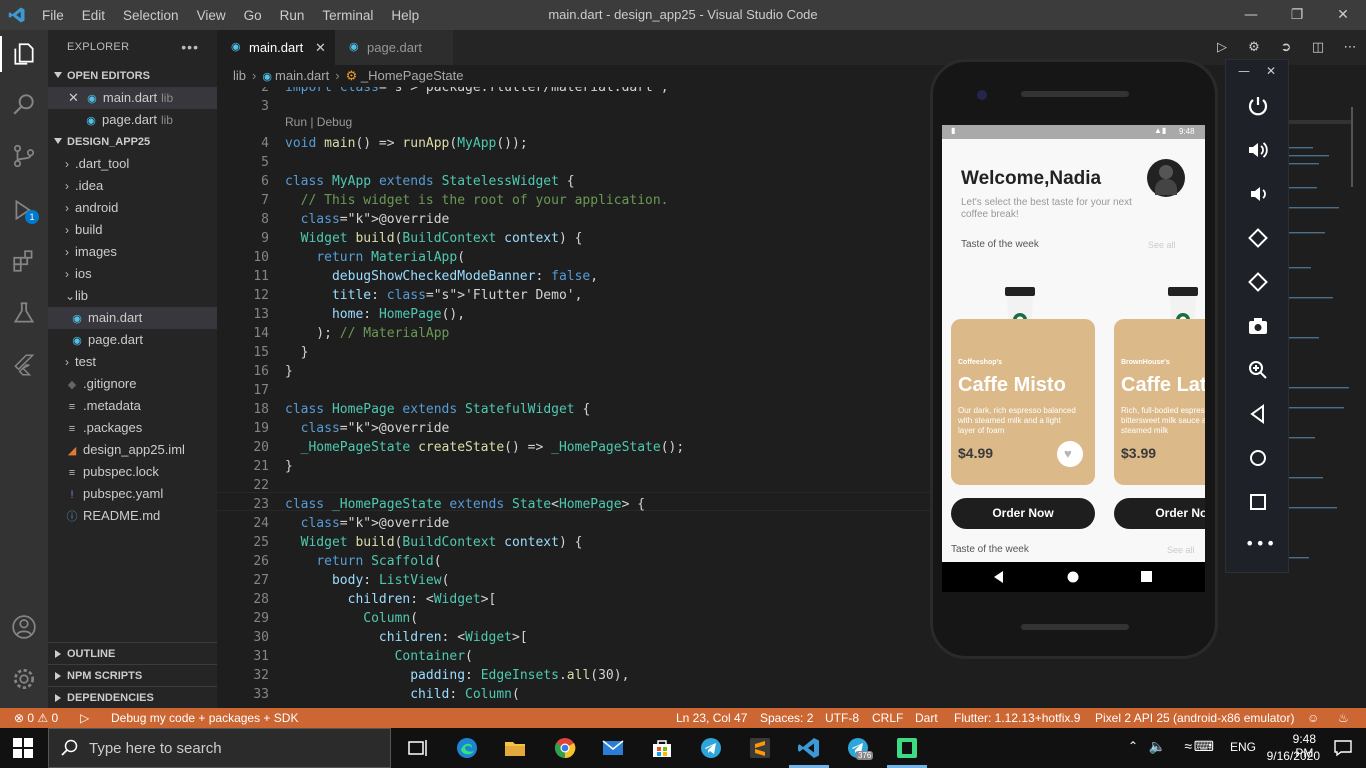  I want to click on notification-center-icon, so click(1343, 748).